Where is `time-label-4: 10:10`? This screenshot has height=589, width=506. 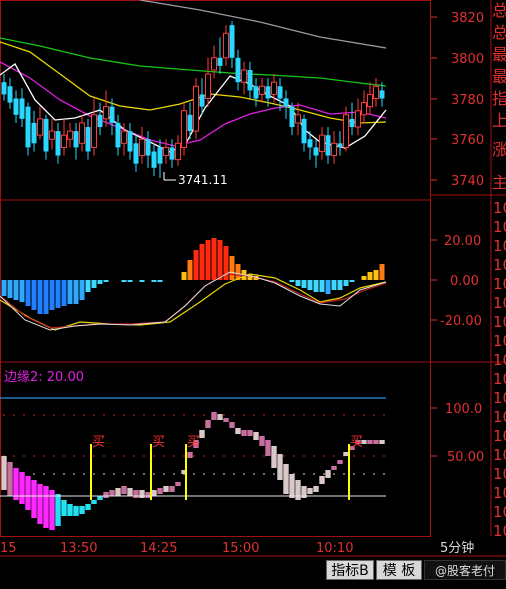 time-label-4: 10:10 is located at coordinates (334, 548).